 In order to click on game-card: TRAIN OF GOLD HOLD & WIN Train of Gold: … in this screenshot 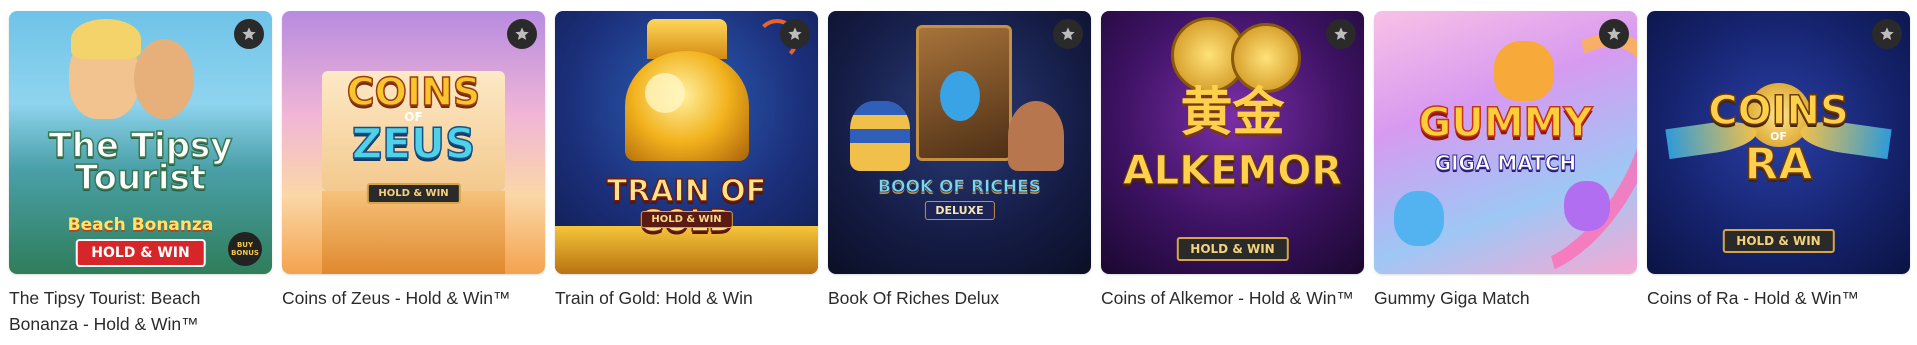, I will do `click(686, 174)`.